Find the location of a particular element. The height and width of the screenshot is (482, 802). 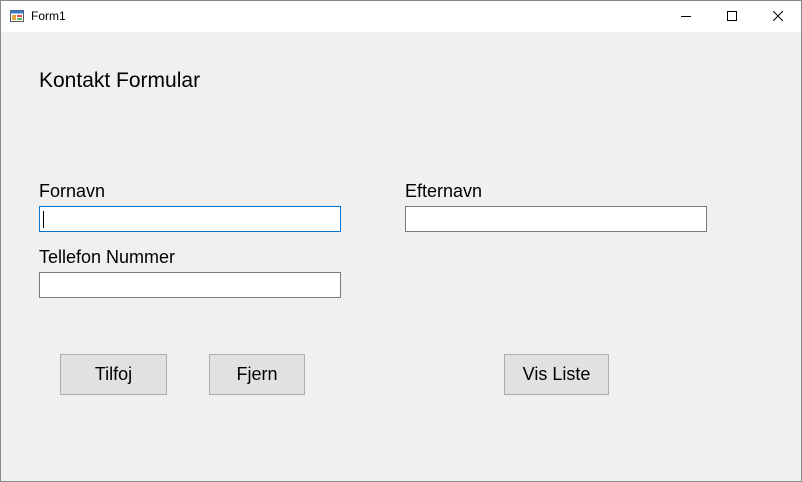

maximize-button is located at coordinates (732, 16).